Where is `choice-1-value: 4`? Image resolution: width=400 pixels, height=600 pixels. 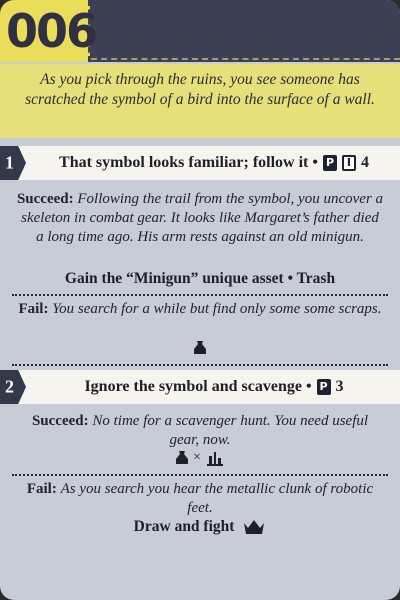 choice-1-value: 4 is located at coordinates (364, 162).